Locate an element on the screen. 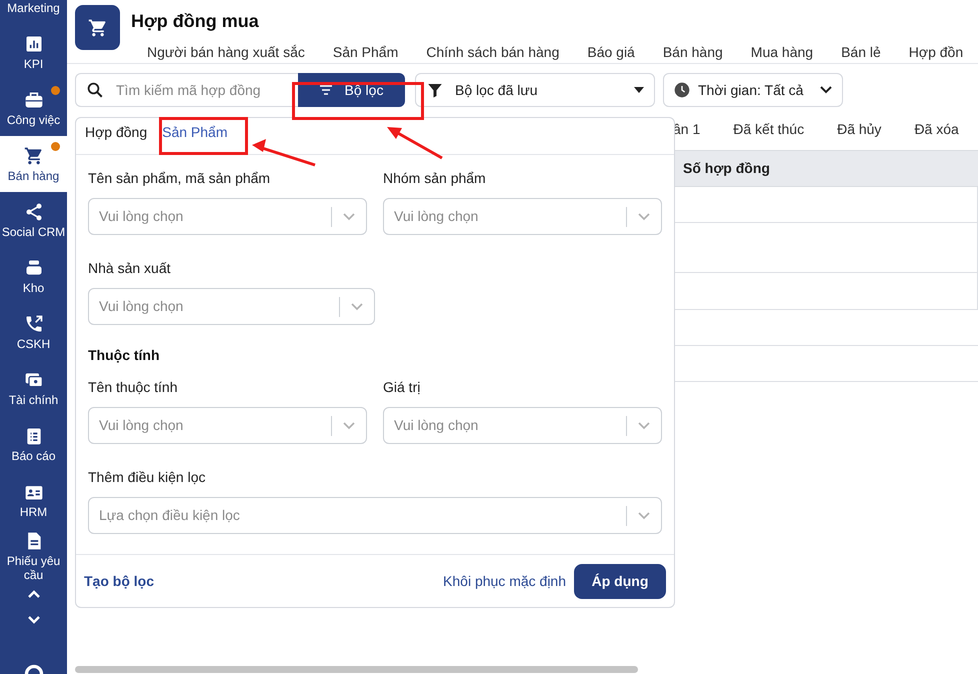  status-tab: Đã kết thúc is located at coordinates (768, 129).